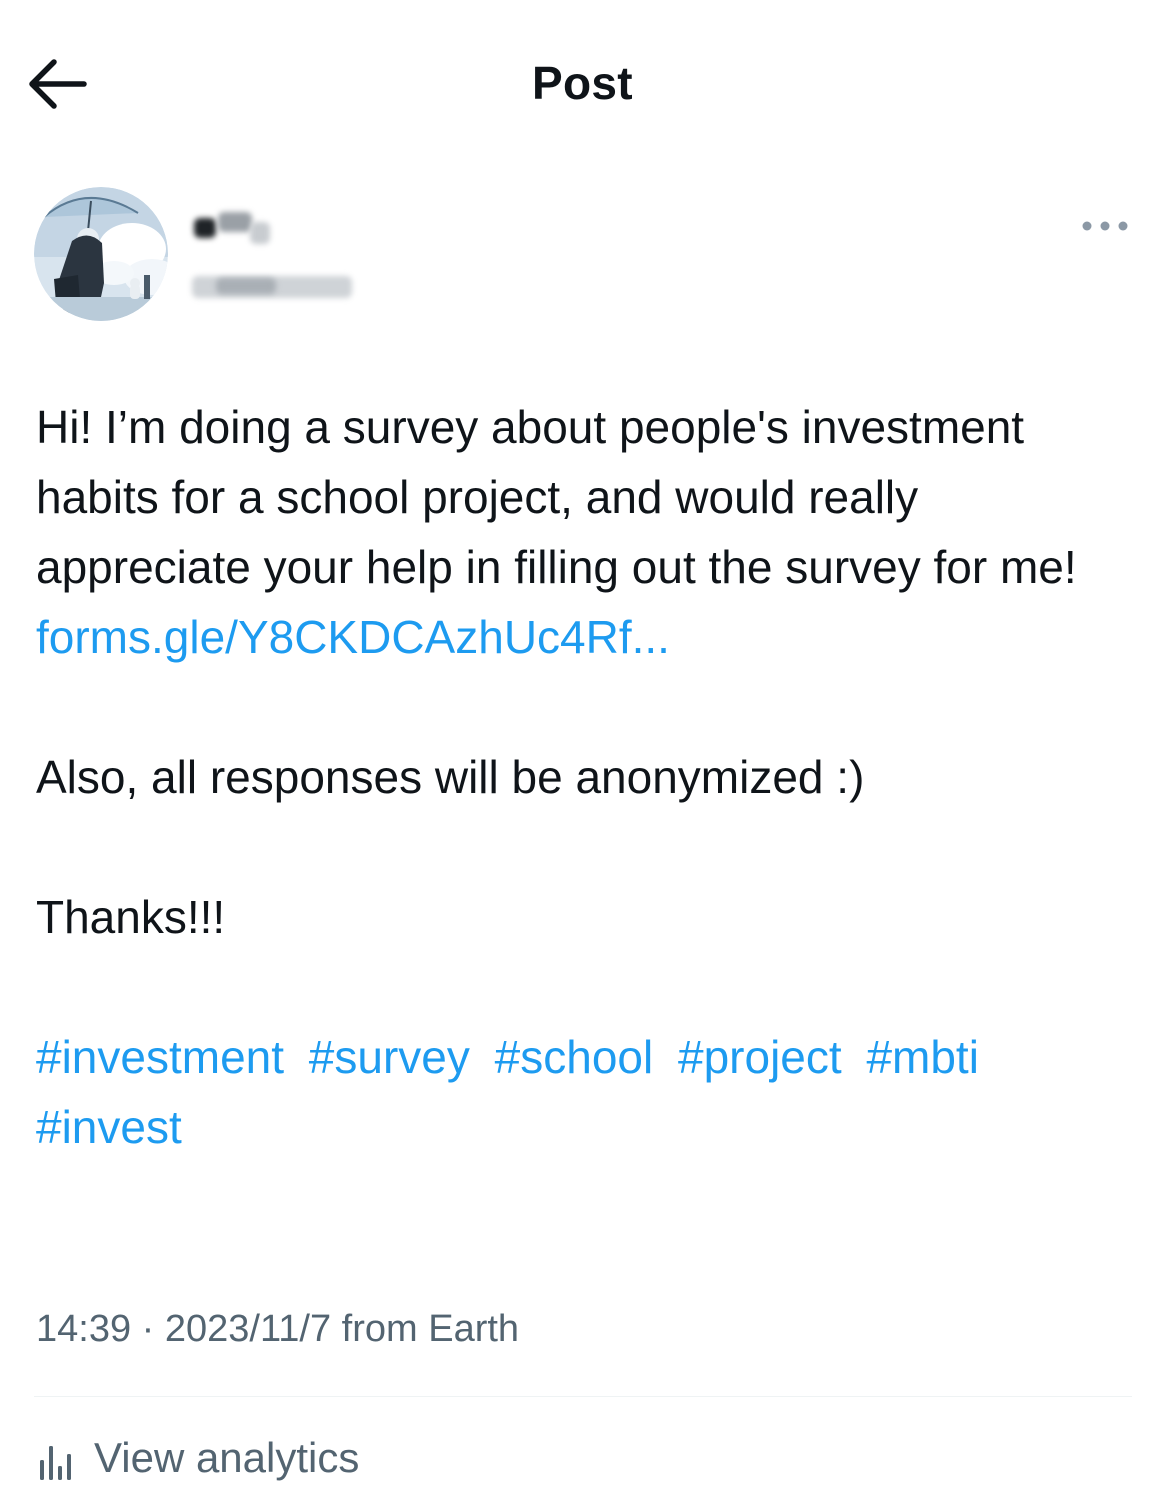 This screenshot has height=1501, width=1165. Describe the element at coordinates (760, 1057) in the screenshot. I see `hashtag-link: #project` at that location.